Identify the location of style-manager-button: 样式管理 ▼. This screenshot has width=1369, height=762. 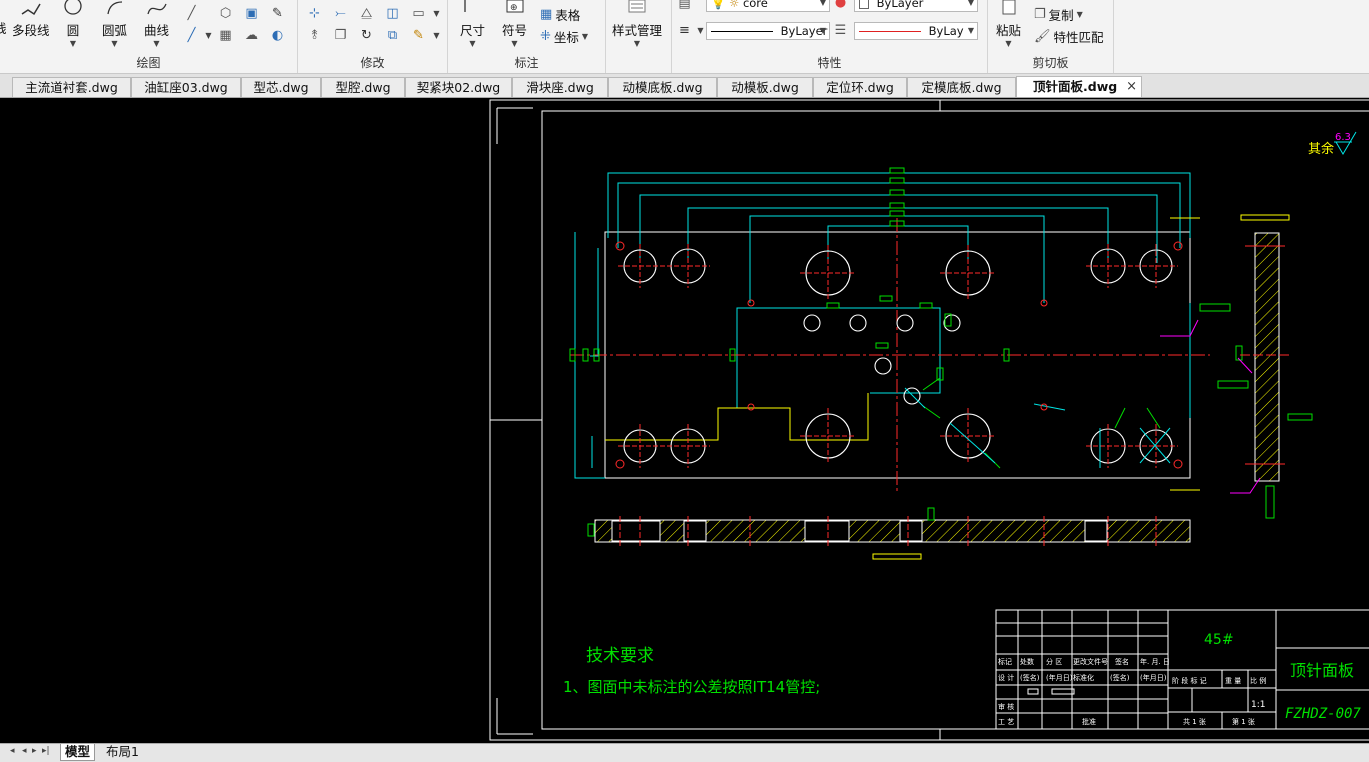
(637, 24).